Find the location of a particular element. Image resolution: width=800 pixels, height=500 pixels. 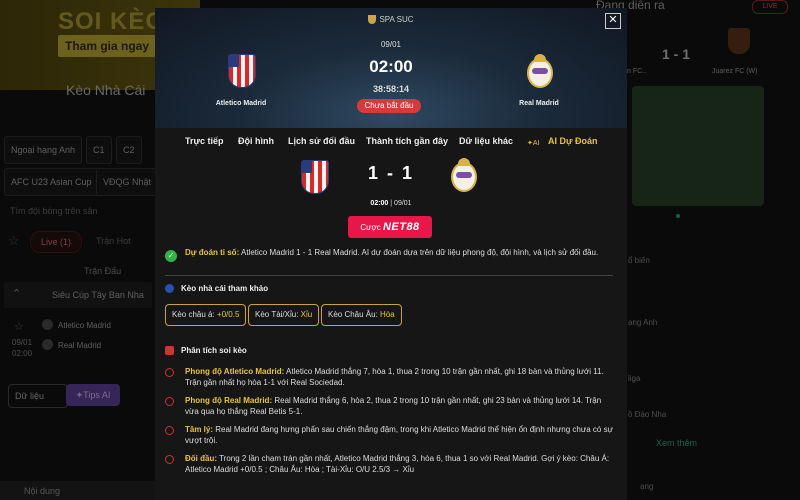

home-team-name: Atletico Madrid is located at coordinates (241, 103).